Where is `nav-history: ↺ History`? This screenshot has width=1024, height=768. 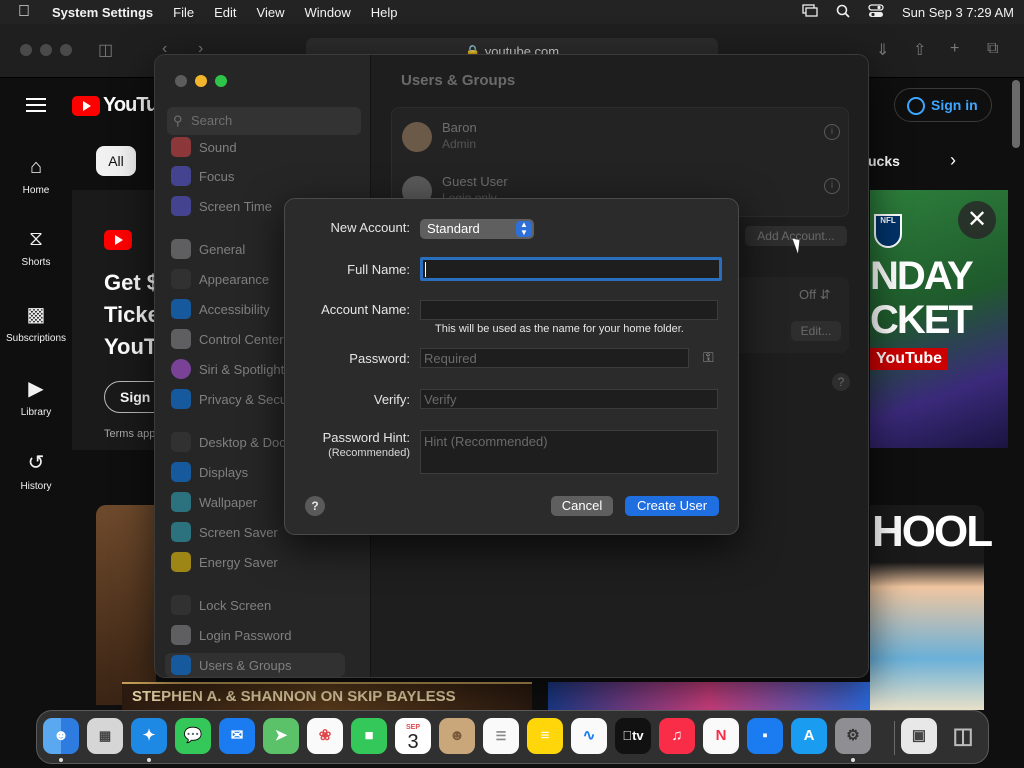
nav-history: ↺ History is located at coordinates (36, 471).